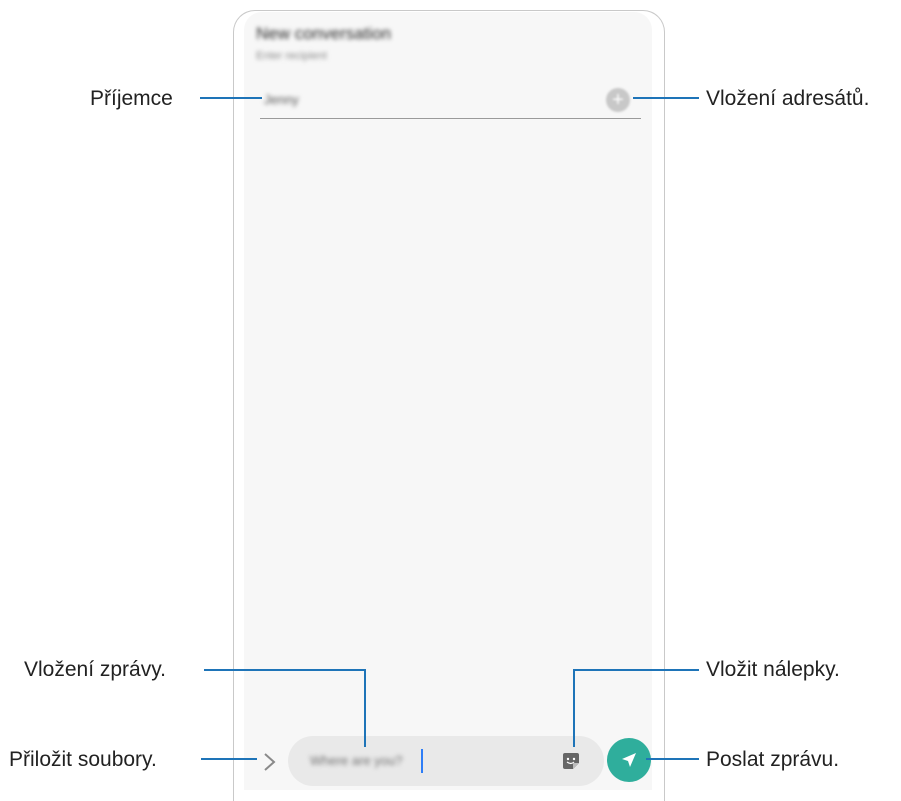 The image size is (901, 801). Describe the element at coordinates (773, 669) in the screenshot. I see `callout-insert-stickers: Vložit nálepky.` at that location.